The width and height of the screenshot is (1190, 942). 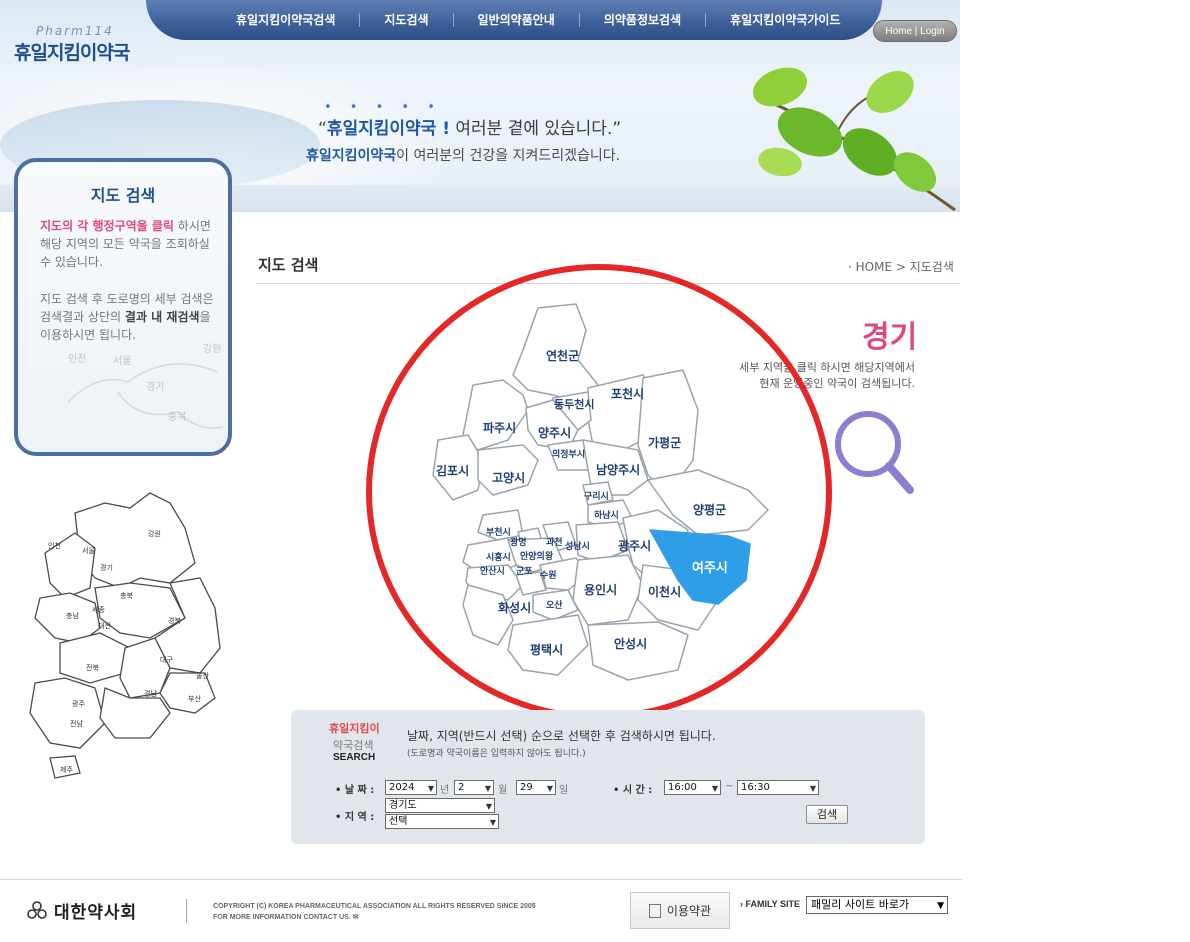 I want to click on korea-label-gyeongbuk: 경북, so click(x=174, y=620).